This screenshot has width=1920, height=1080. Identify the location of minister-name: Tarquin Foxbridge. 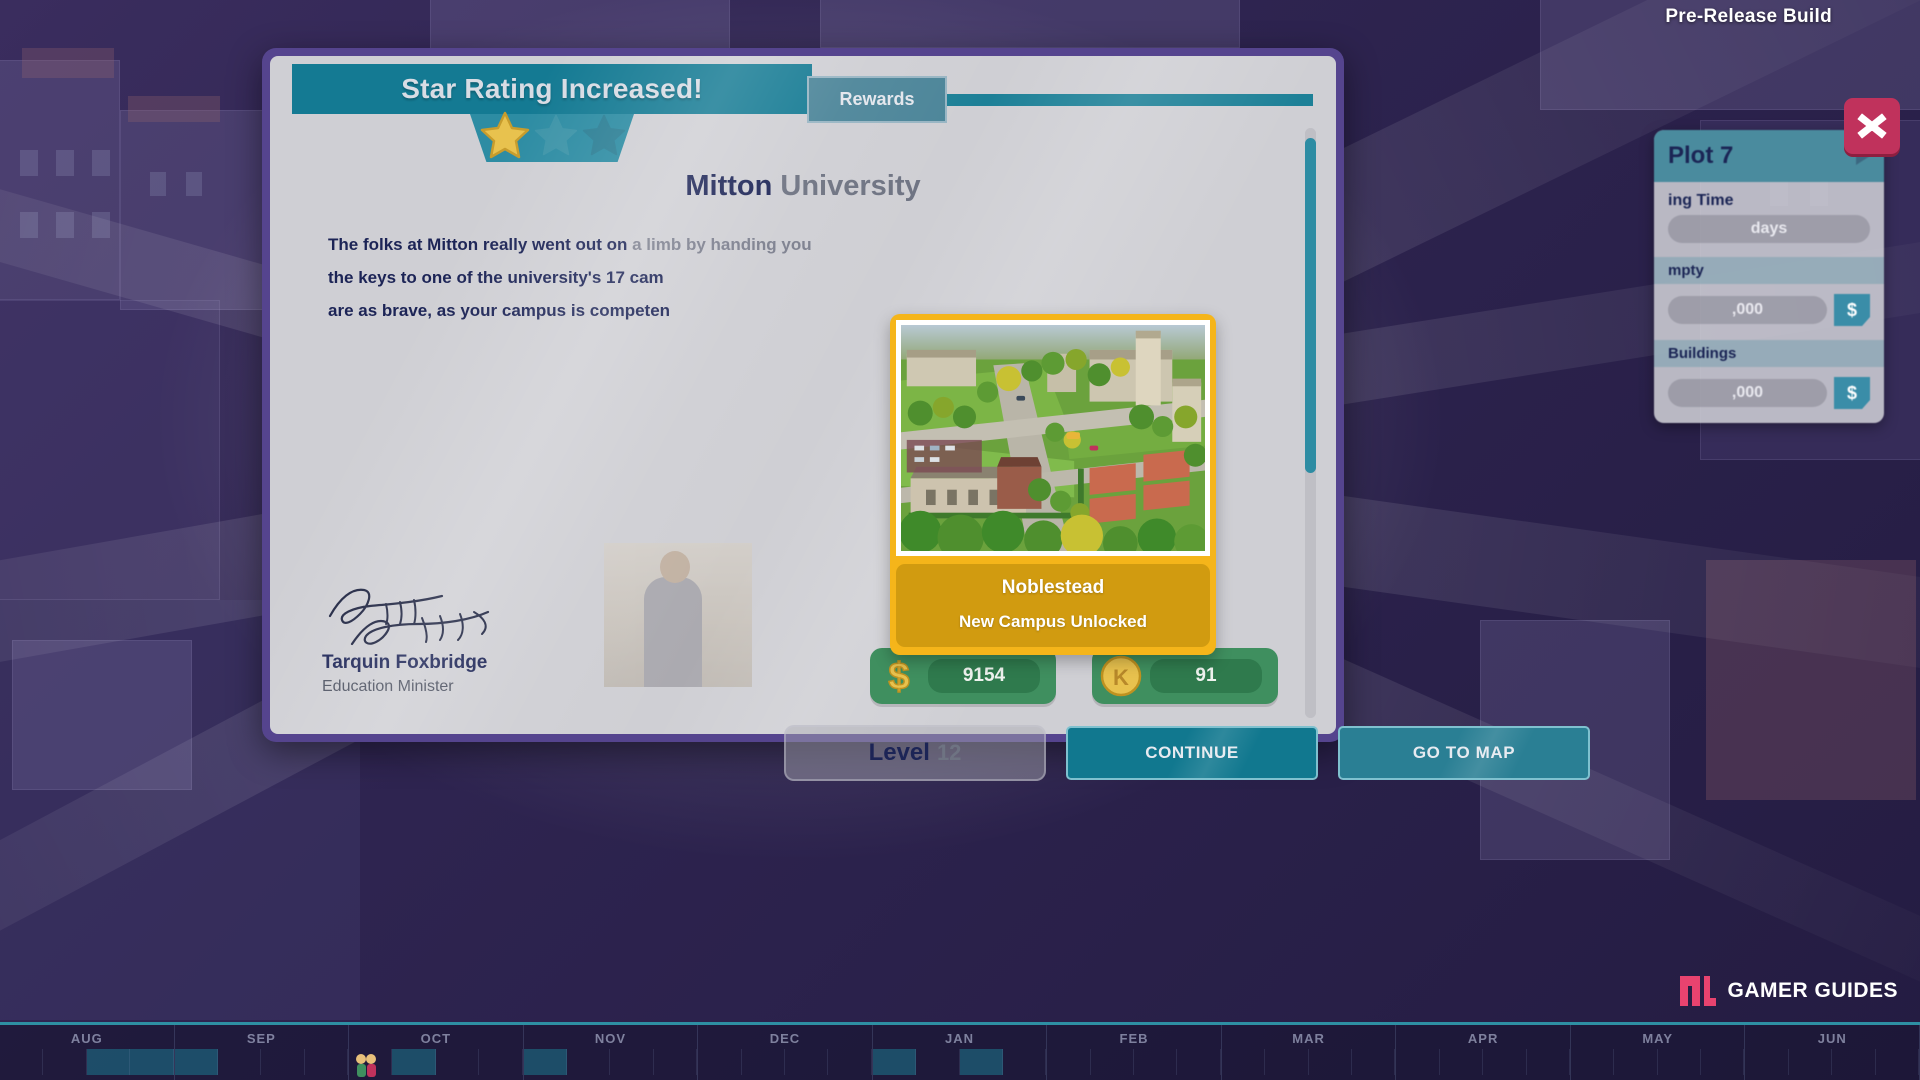
(405, 662).